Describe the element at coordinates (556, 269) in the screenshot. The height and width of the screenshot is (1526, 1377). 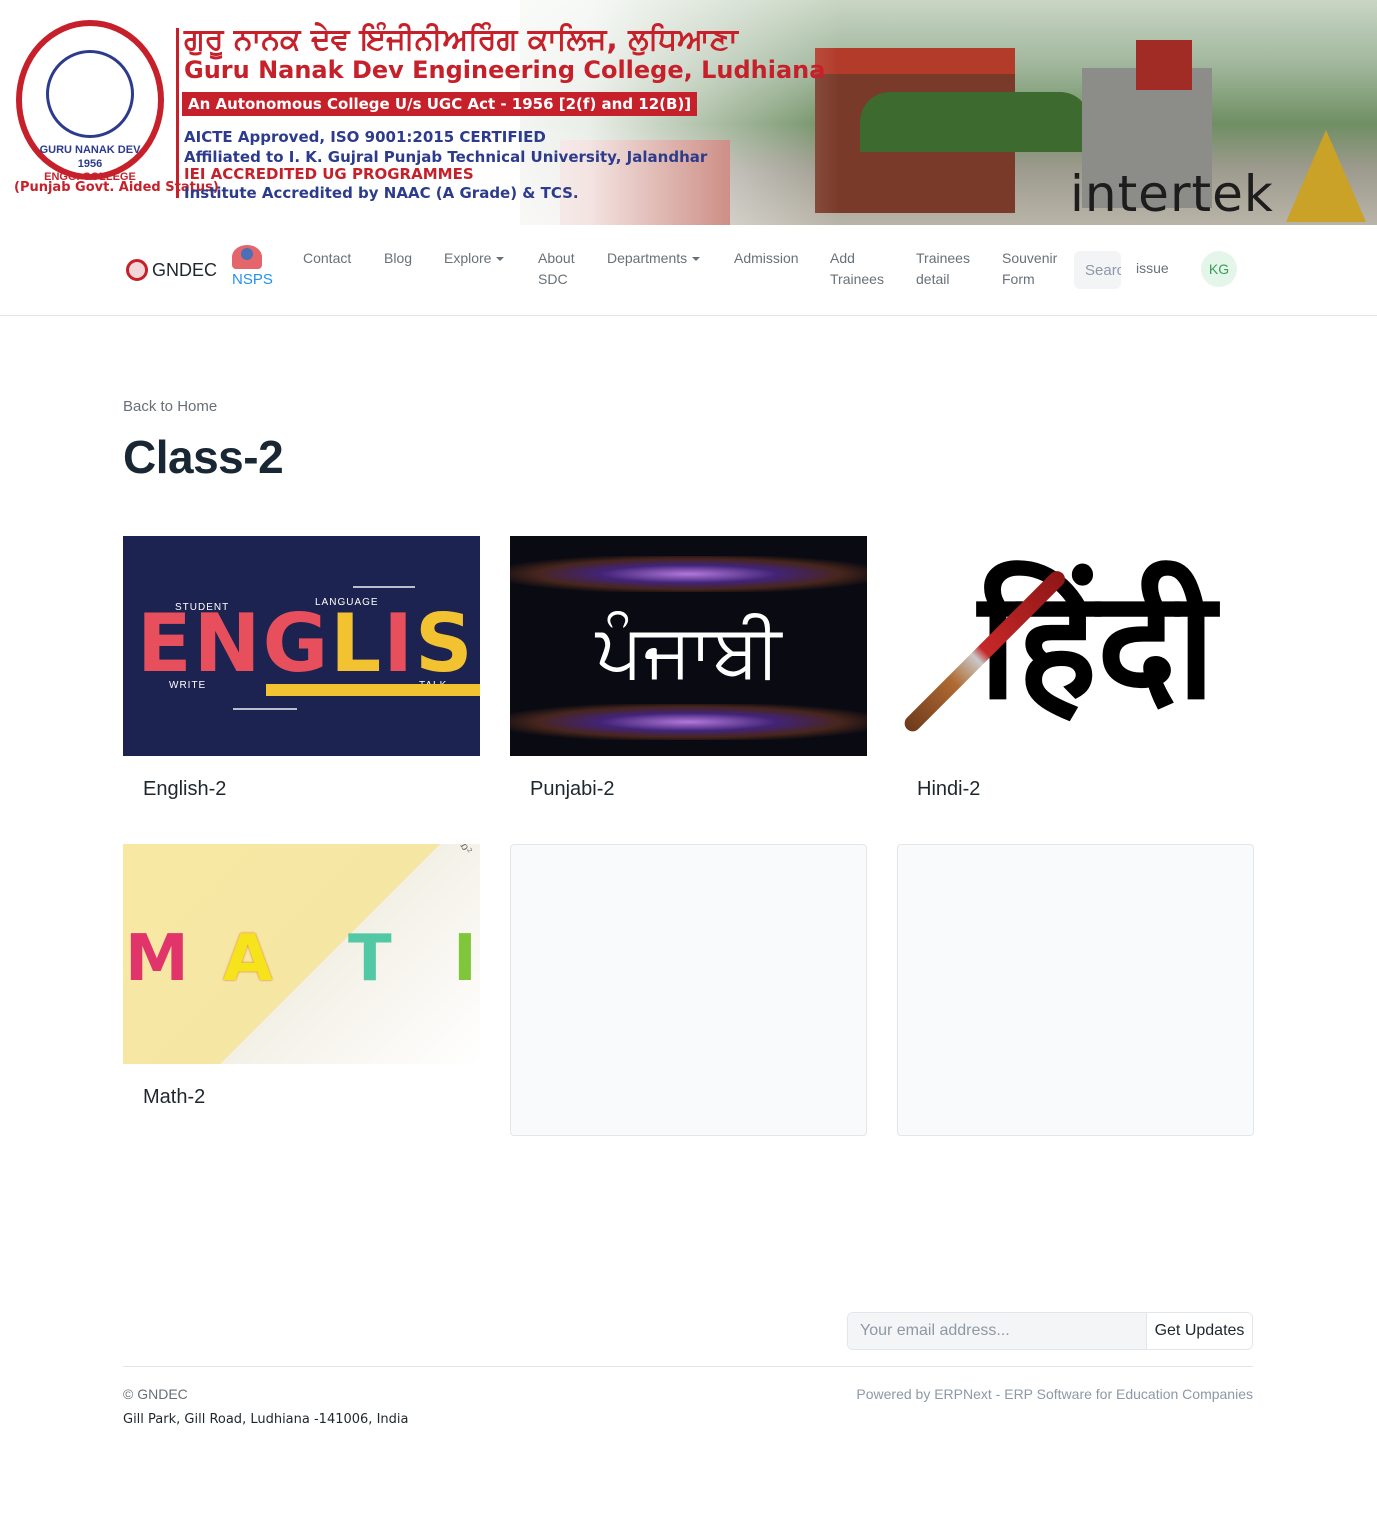
I see `nav-about-sdc: About SDC` at that location.